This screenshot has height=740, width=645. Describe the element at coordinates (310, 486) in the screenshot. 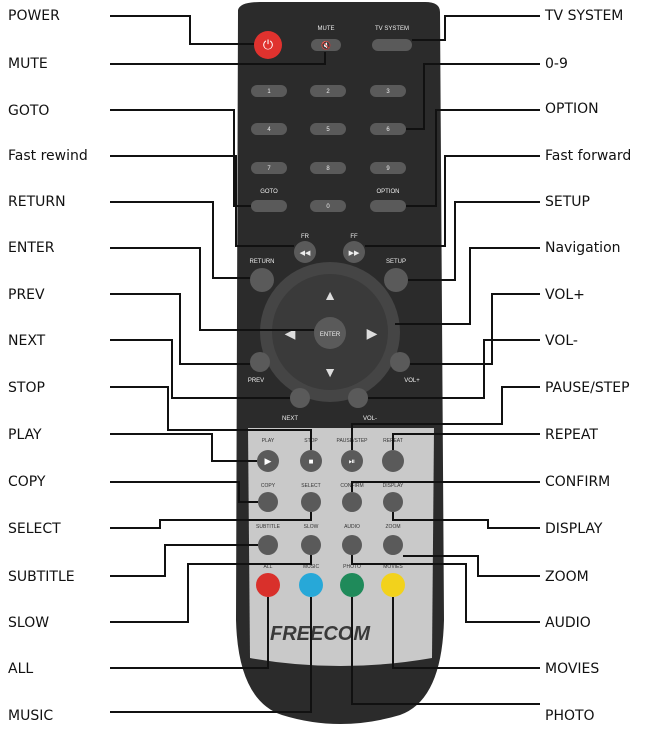

I see `select-label: SELECT` at that location.